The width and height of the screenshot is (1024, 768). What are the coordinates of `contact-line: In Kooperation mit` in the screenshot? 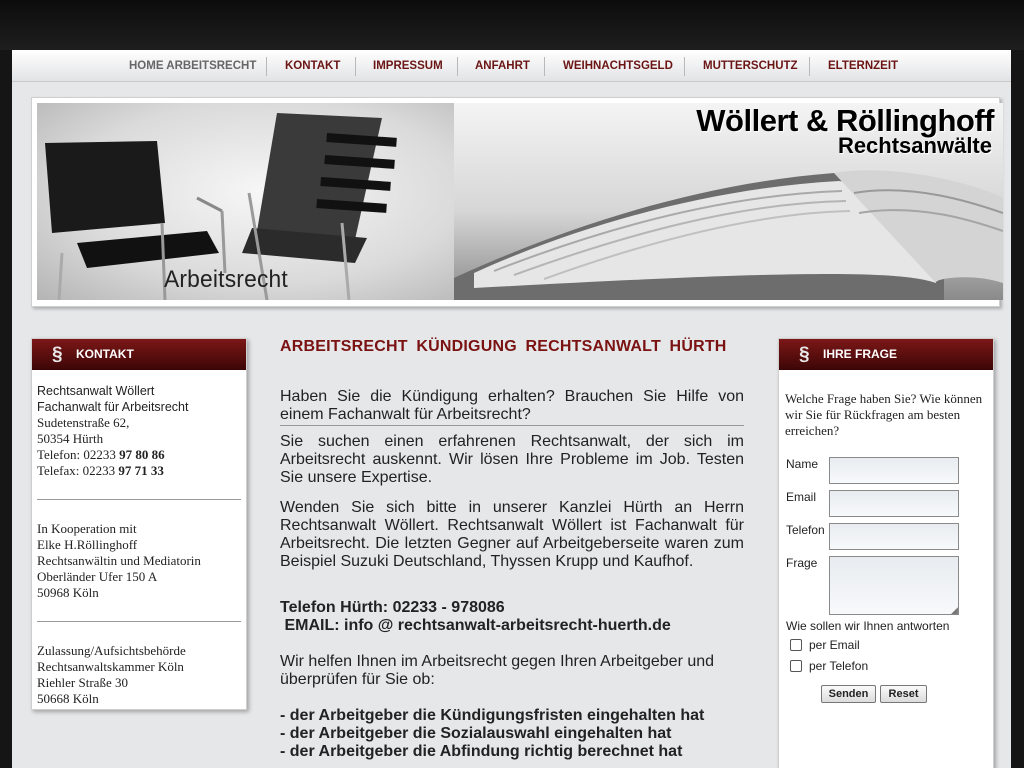 It's located at (87, 528).